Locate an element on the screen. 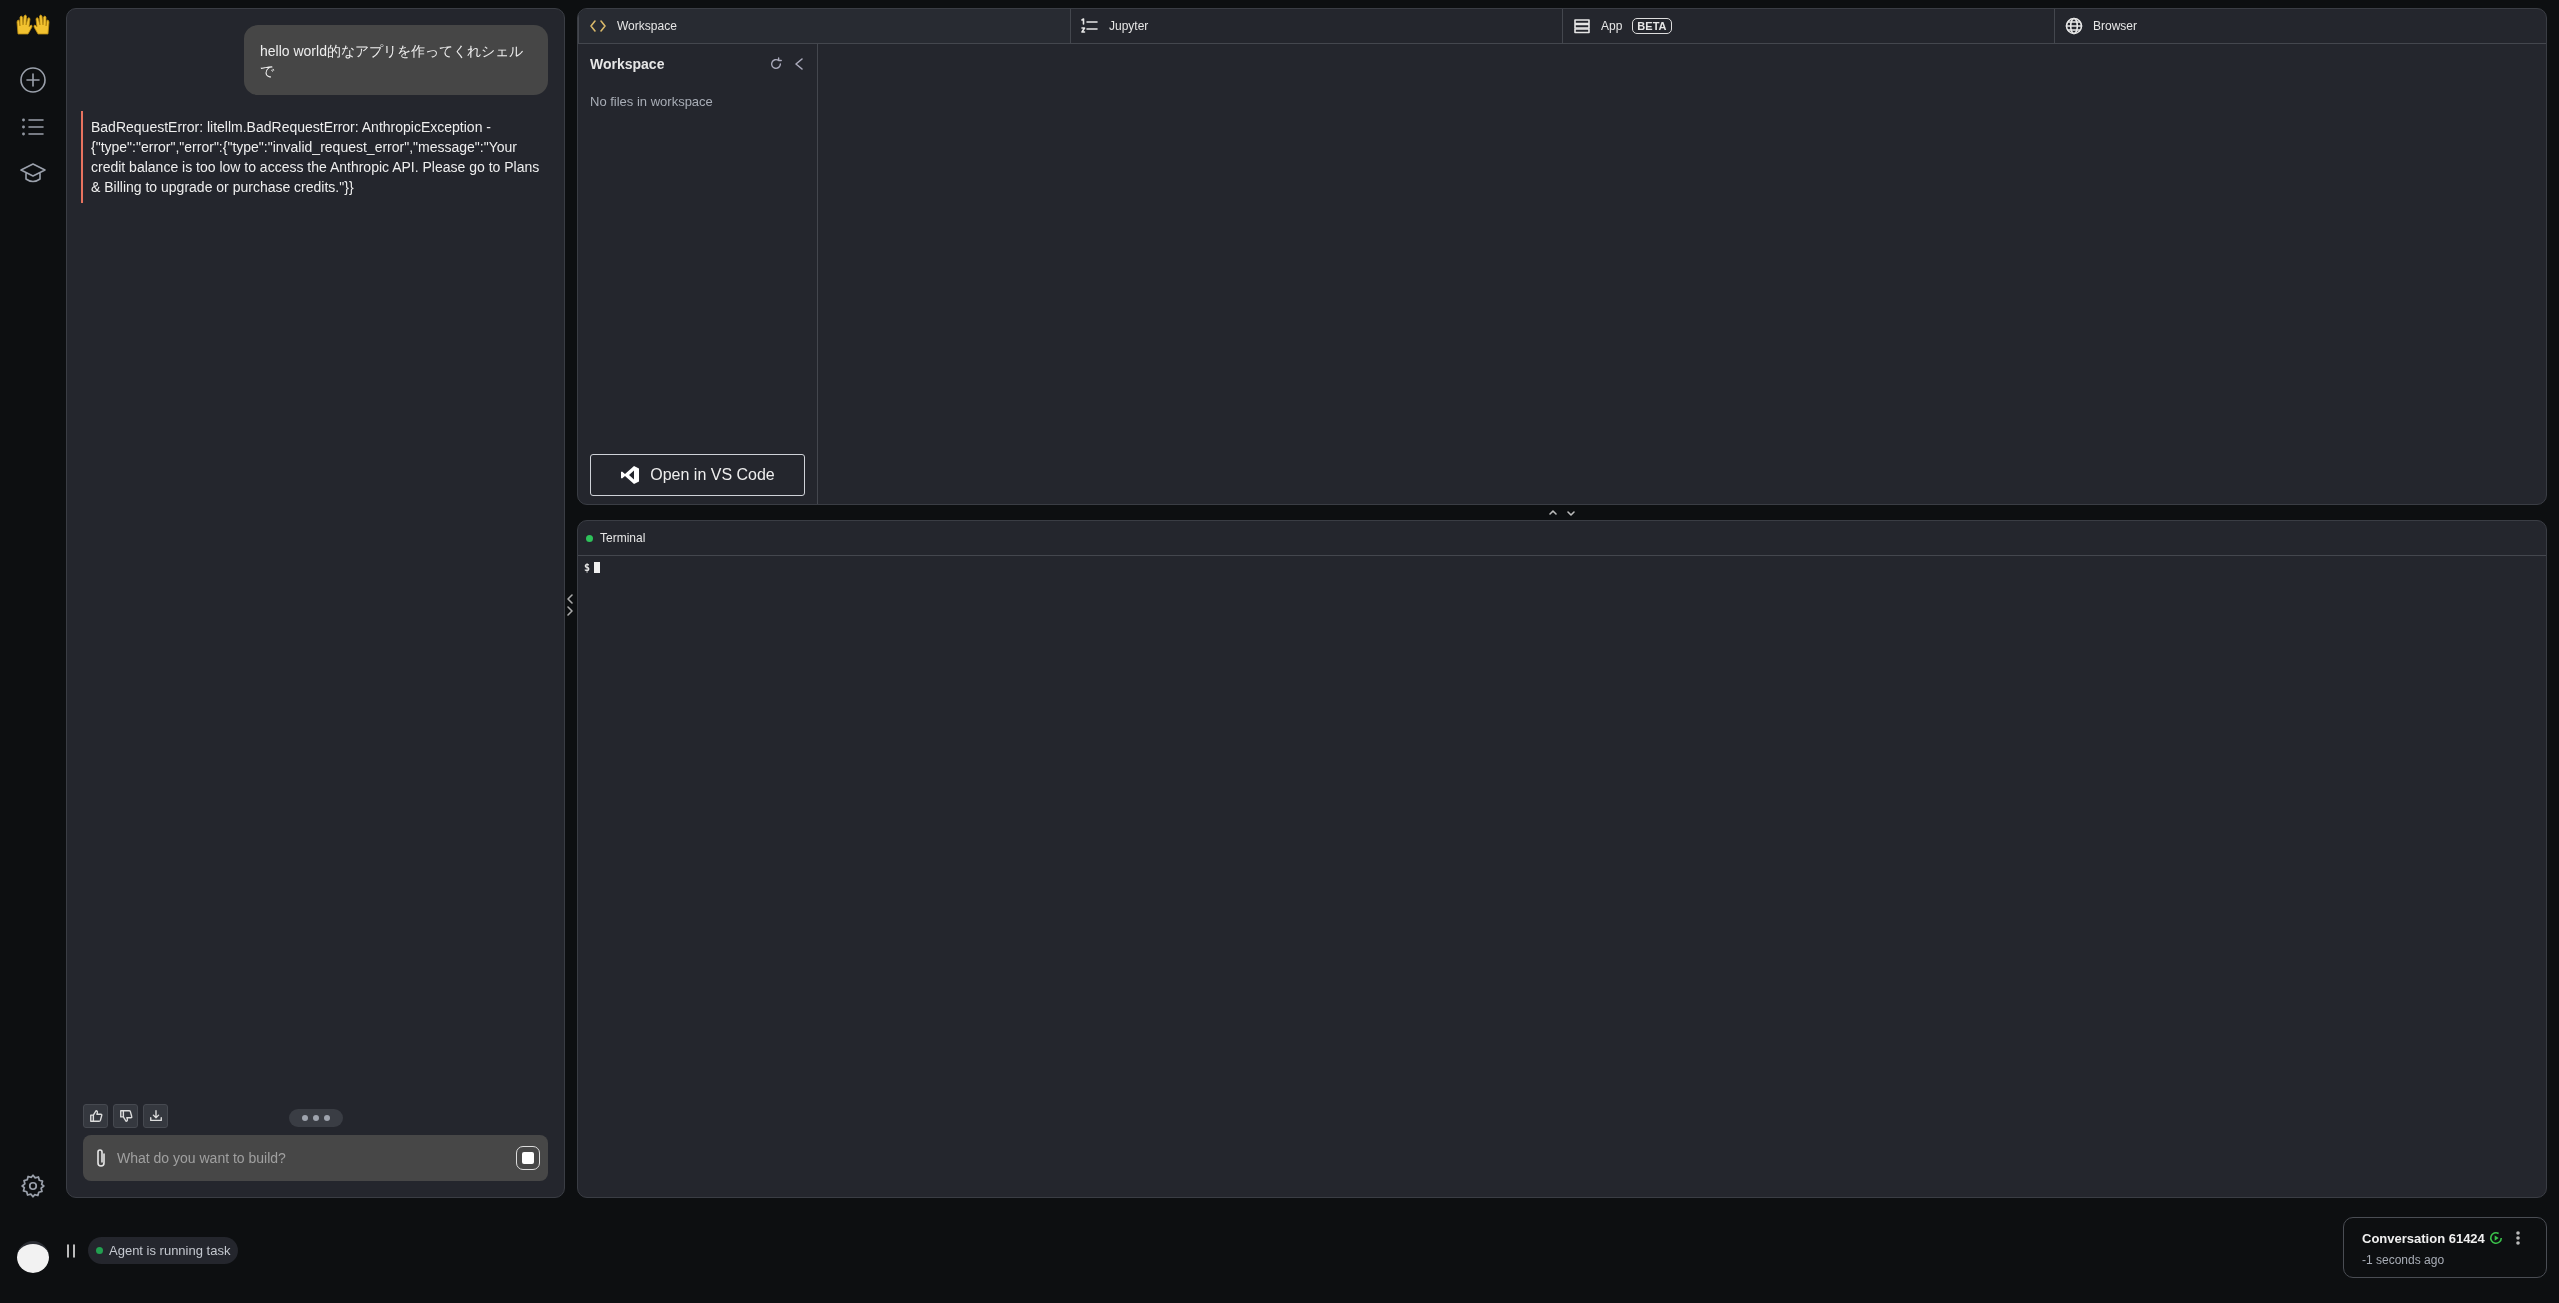  paperclip-icon is located at coordinates (101, 1158).